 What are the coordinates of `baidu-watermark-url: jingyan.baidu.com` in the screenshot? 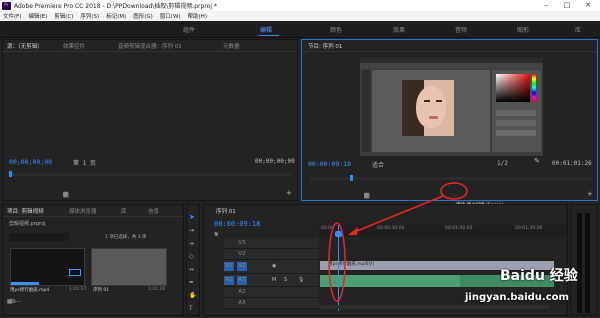 It's located at (517, 297).